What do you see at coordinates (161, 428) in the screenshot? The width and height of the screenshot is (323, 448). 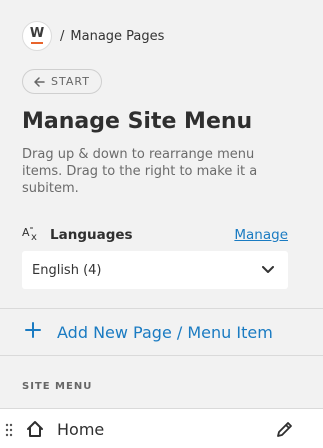 I see `menu-item-home: Home` at bounding box center [161, 428].